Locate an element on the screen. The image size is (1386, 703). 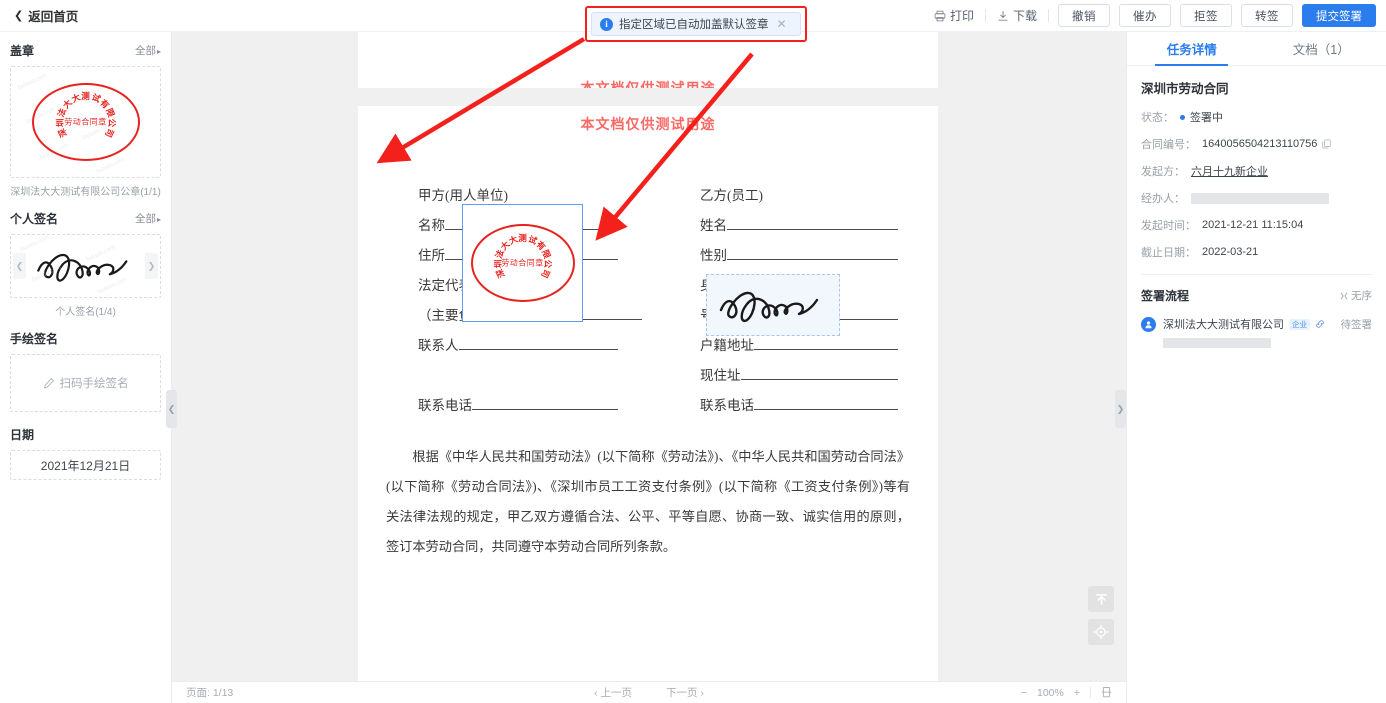
back-to-home-link: ❮ 返回首页 is located at coordinates (46, 15).